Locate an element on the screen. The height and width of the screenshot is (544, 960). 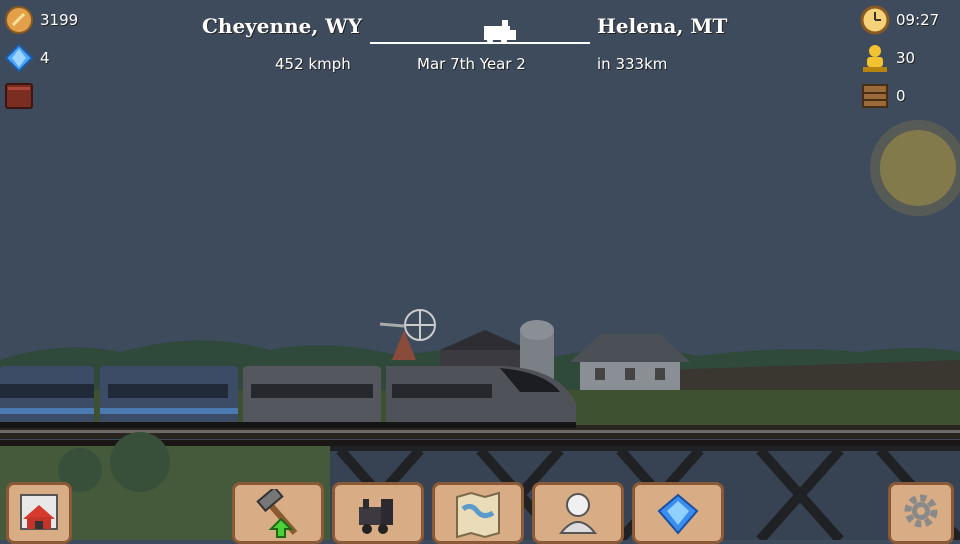
locomotive-icon is located at coordinates (376, 516).